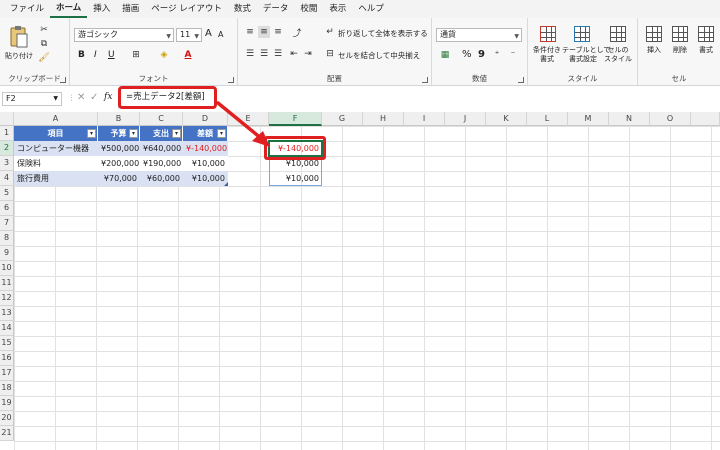 The height and width of the screenshot is (450, 720). Describe the element at coordinates (7, 133) in the screenshot. I see `row-header: 1` at that location.